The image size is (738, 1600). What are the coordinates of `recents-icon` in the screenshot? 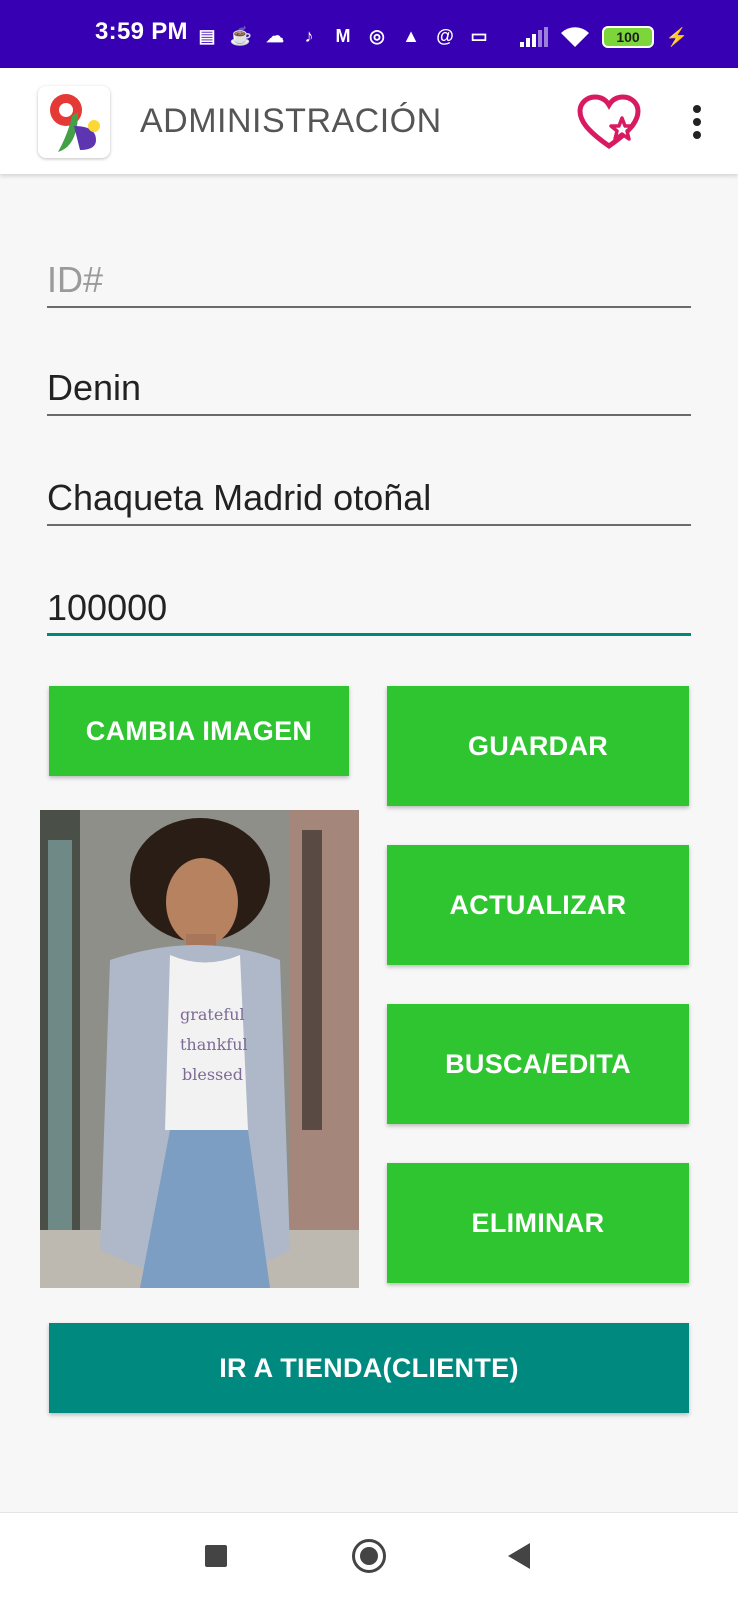 It's located at (216, 1556).